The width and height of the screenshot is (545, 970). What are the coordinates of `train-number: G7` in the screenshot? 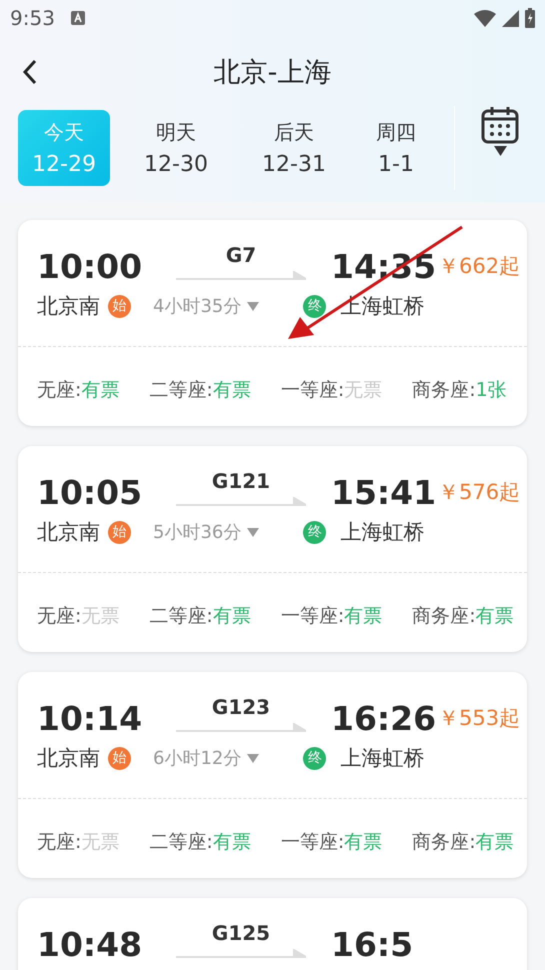 It's located at (241, 255).